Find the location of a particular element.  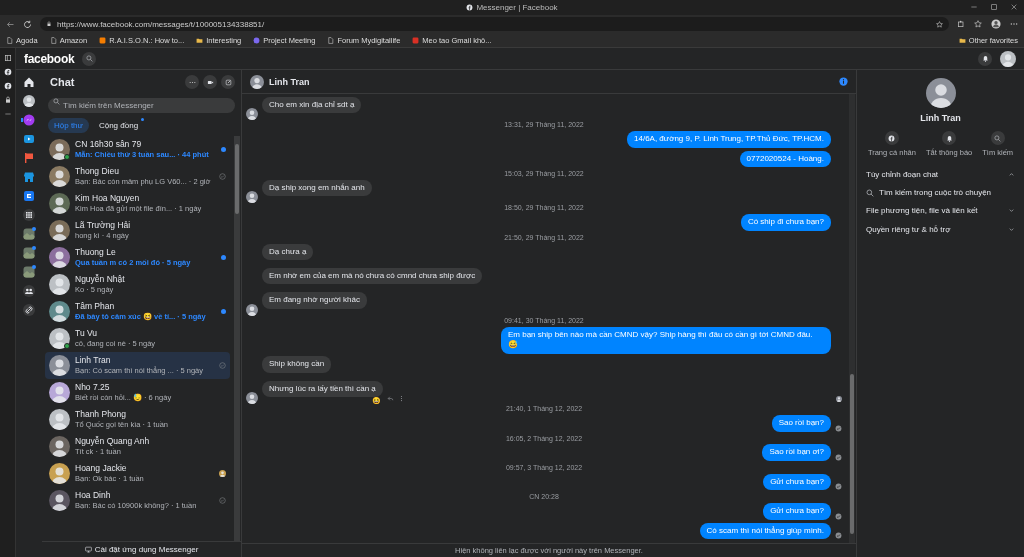

message-bubble: Gửi chưa bạn? is located at coordinates (797, 511).